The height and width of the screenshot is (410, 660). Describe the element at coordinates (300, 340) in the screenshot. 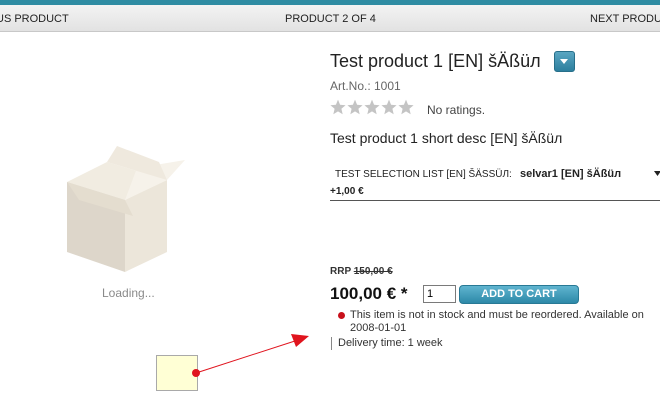

I see `arrowhead-icon` at that location.